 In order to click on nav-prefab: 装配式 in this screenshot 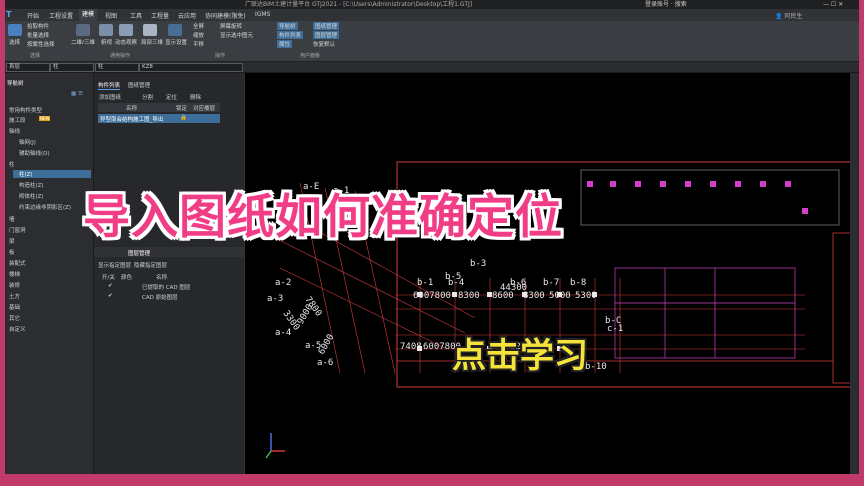, I will do `click(17, 263)`.